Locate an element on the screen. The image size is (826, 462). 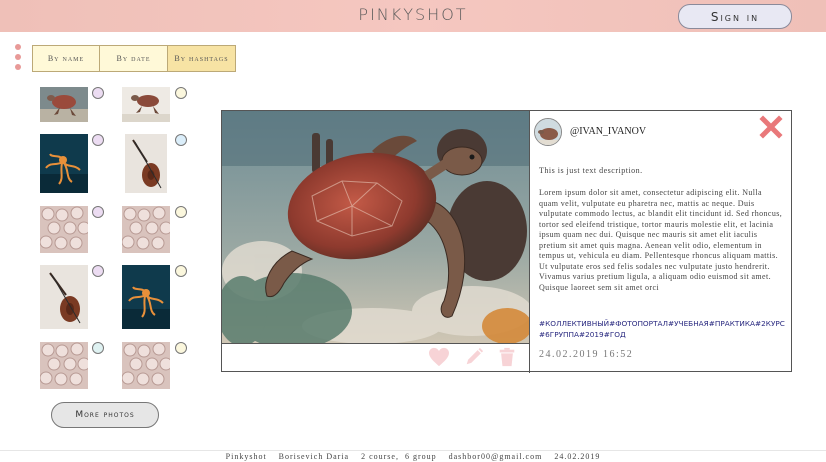
dots-menu-icon is located at coordinates (19, 59).